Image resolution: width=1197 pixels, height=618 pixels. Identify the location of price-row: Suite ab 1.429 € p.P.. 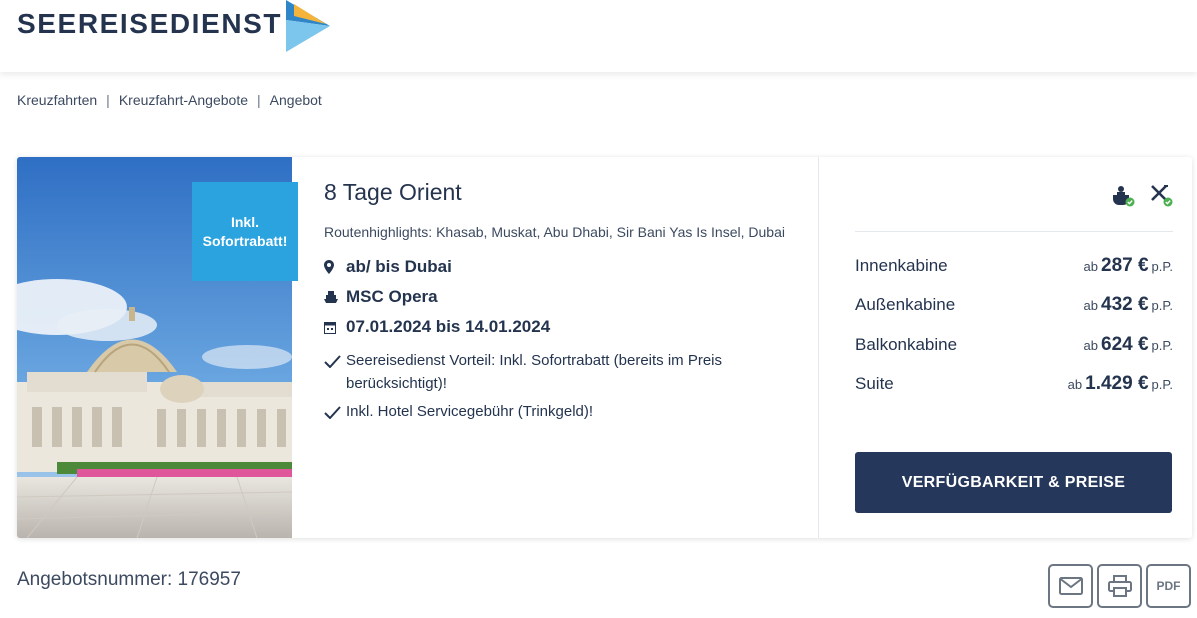
(1014, 385).